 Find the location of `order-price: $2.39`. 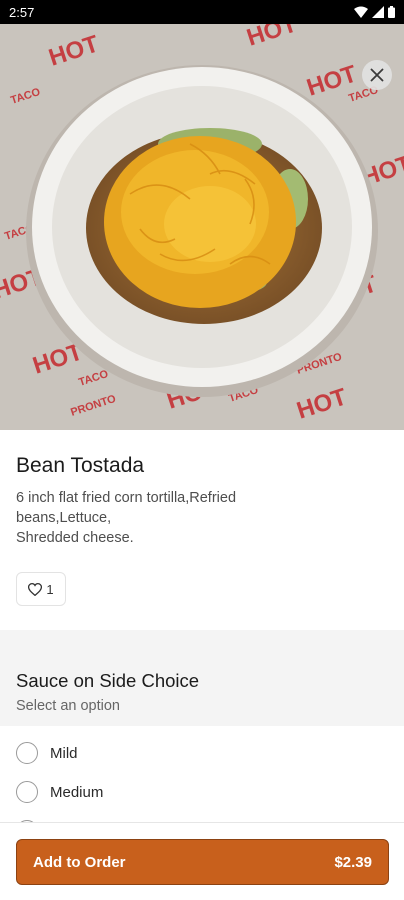

order-price: $2.39 is located at coordinates (353, 862).